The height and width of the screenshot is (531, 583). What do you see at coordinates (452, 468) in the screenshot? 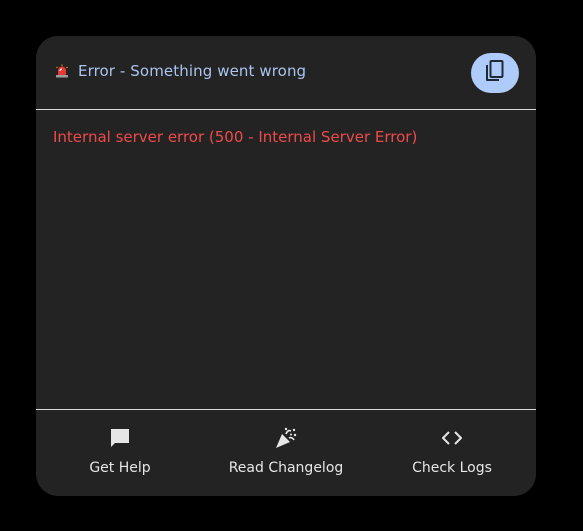
I see `check-logs-label: Check Logs` at bounding box center [452, 468].